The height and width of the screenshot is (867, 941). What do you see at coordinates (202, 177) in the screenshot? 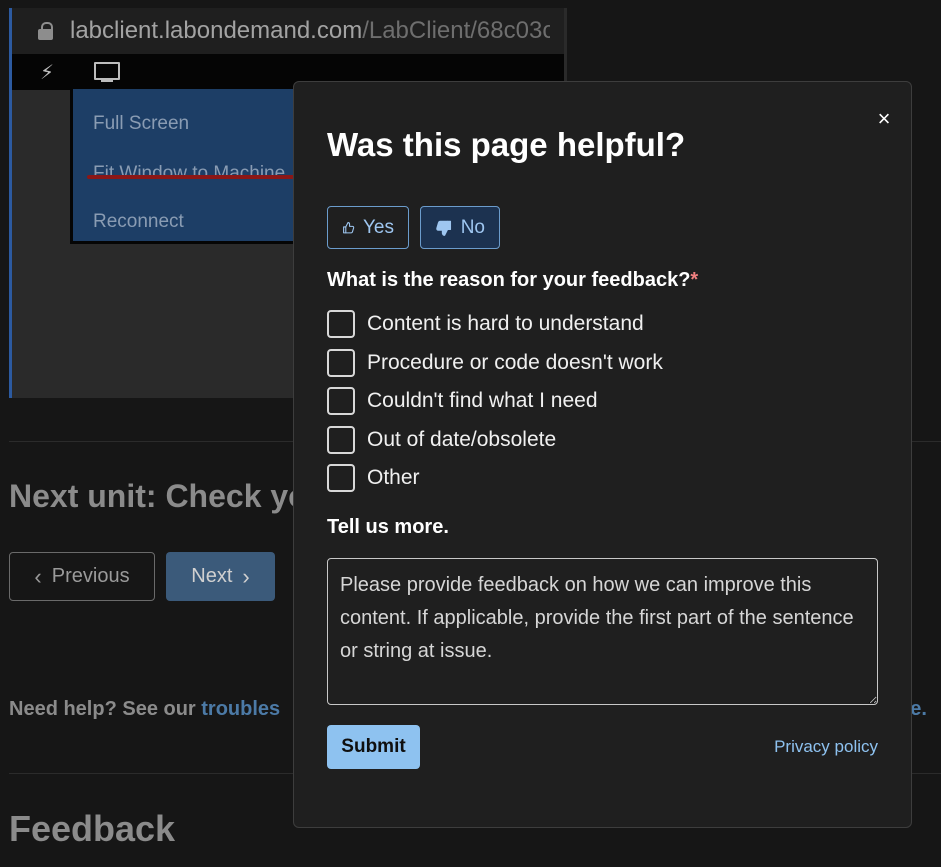
I see `annotation-underline` at bounding box center [202, 177].